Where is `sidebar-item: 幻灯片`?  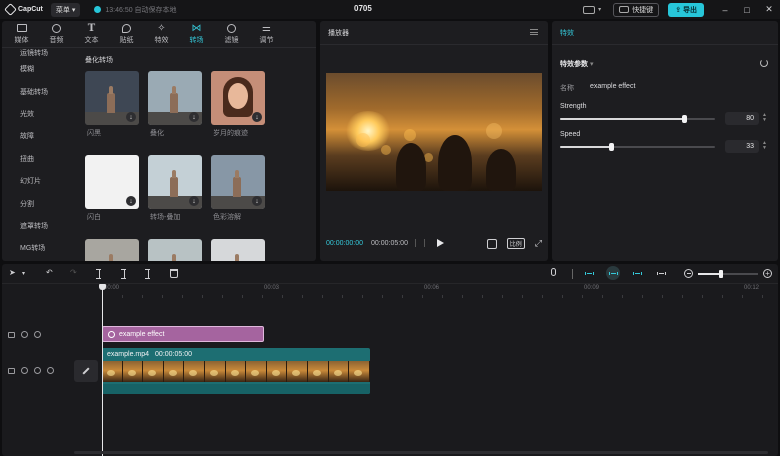
sidebar-item: 幻灯片 is located at coordinates (40, 181).